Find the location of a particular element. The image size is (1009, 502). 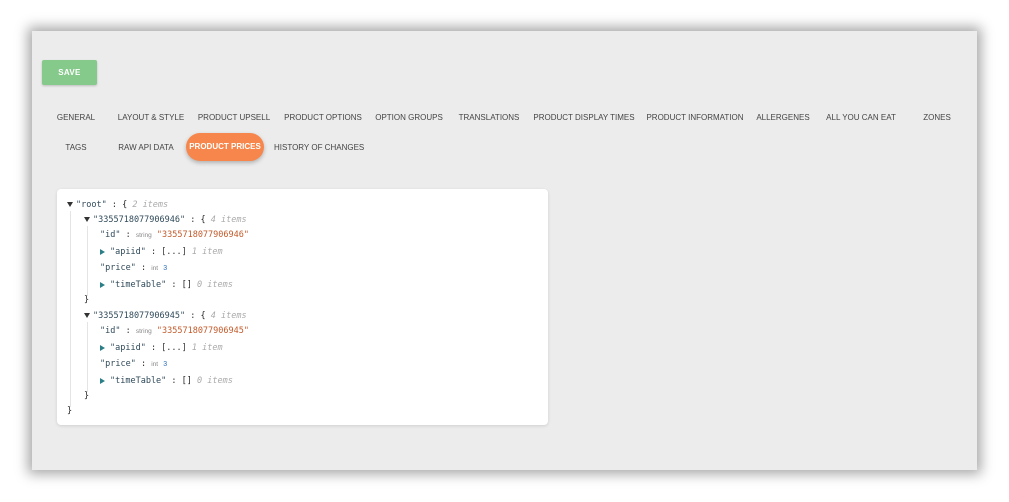

json-key: "root" is located at coordinates (91, 205).